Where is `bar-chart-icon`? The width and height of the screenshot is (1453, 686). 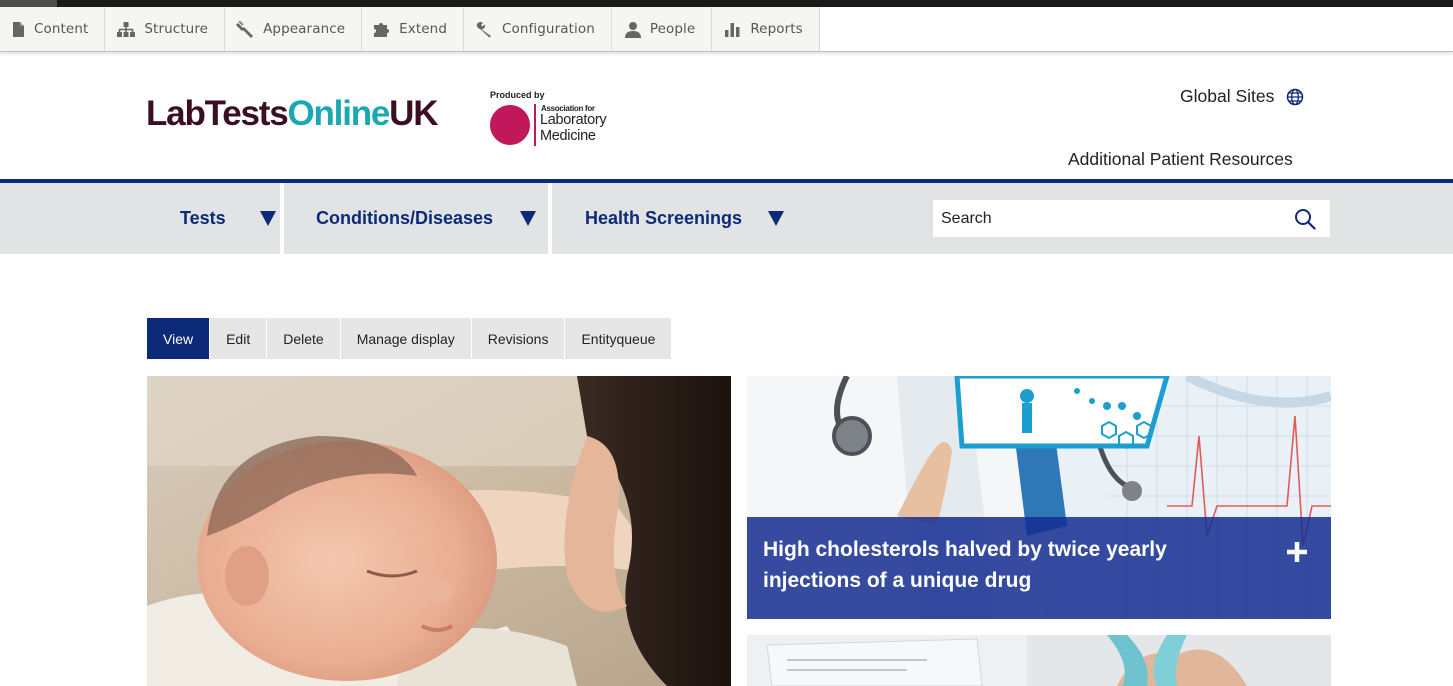
bar-chart-icon is located at coordinates (732, 29).